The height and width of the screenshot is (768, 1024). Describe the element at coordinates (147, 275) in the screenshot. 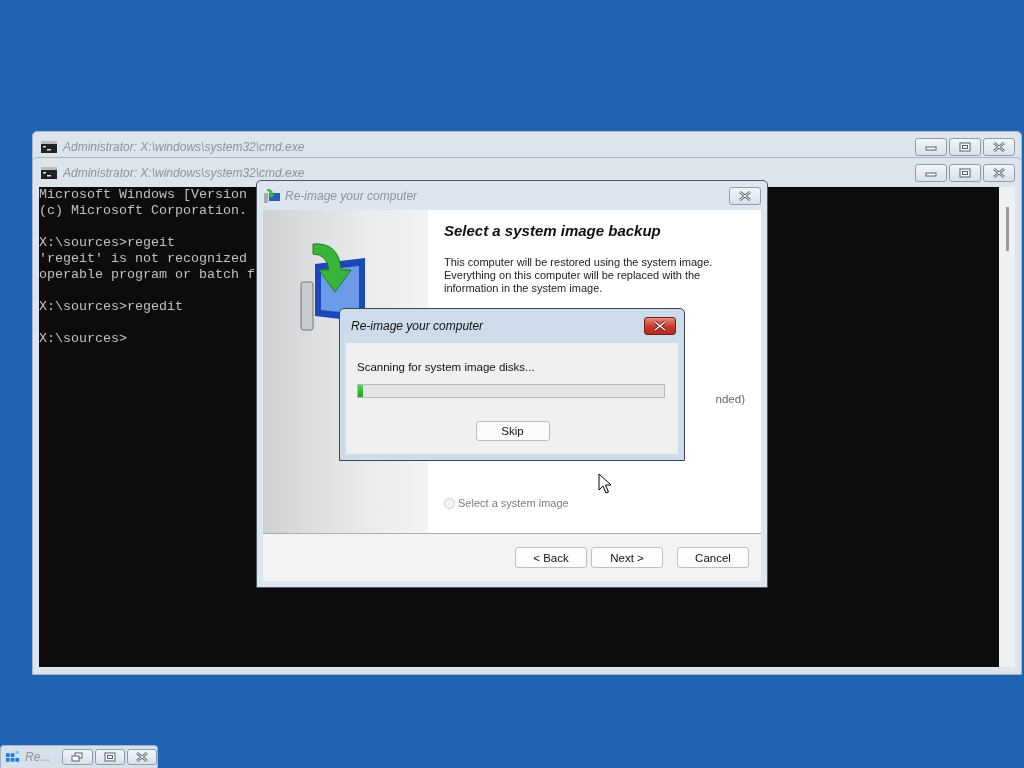

I see `console-line: operable program or batch f` at that location.